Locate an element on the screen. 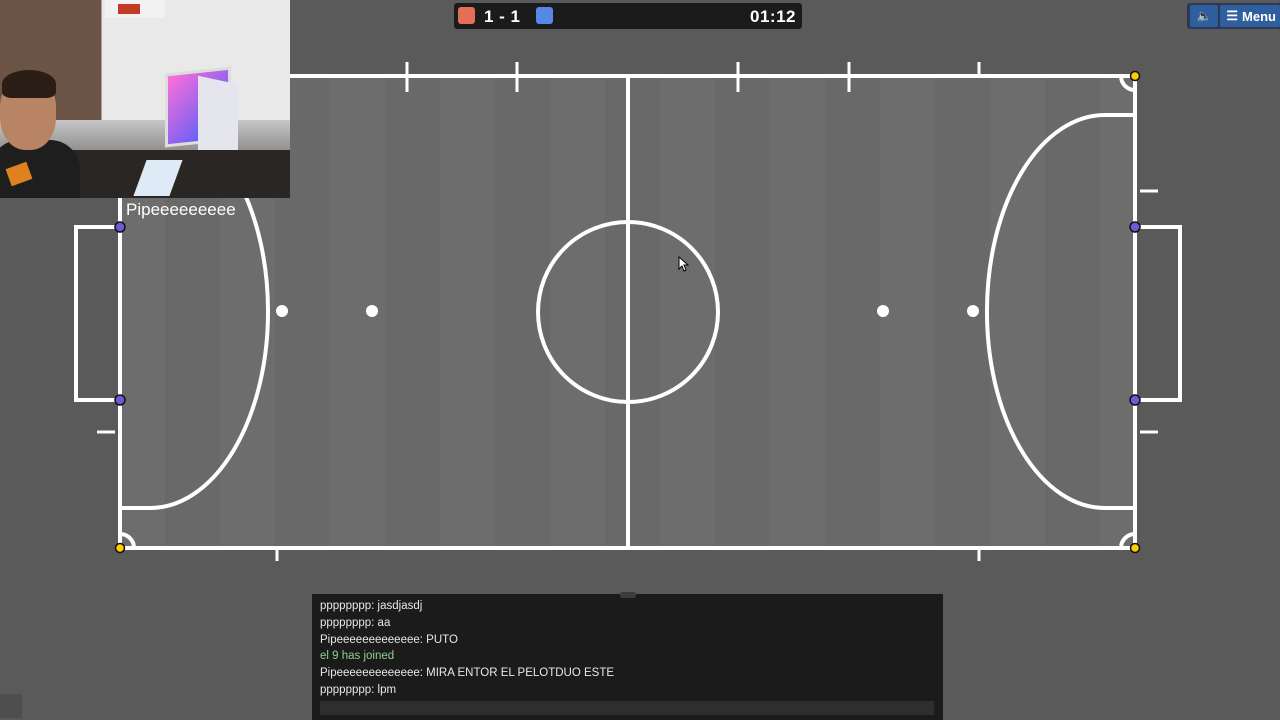  webcam-person-hair is located at coordinates (29, 84).